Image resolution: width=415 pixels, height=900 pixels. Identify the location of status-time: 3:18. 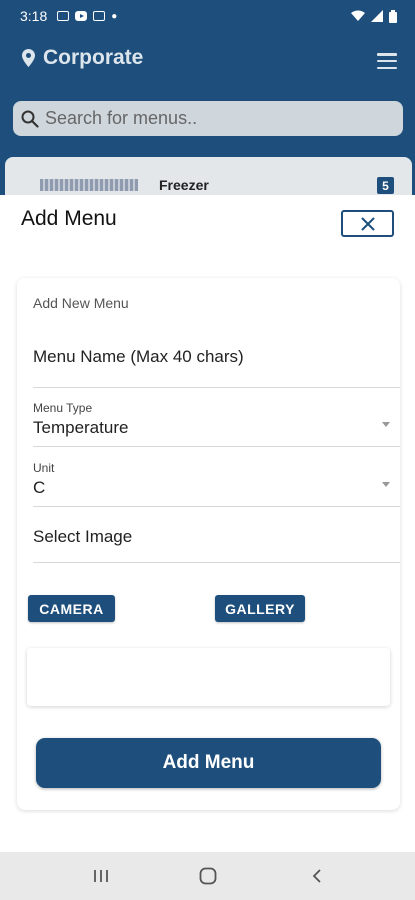
(34, 16).